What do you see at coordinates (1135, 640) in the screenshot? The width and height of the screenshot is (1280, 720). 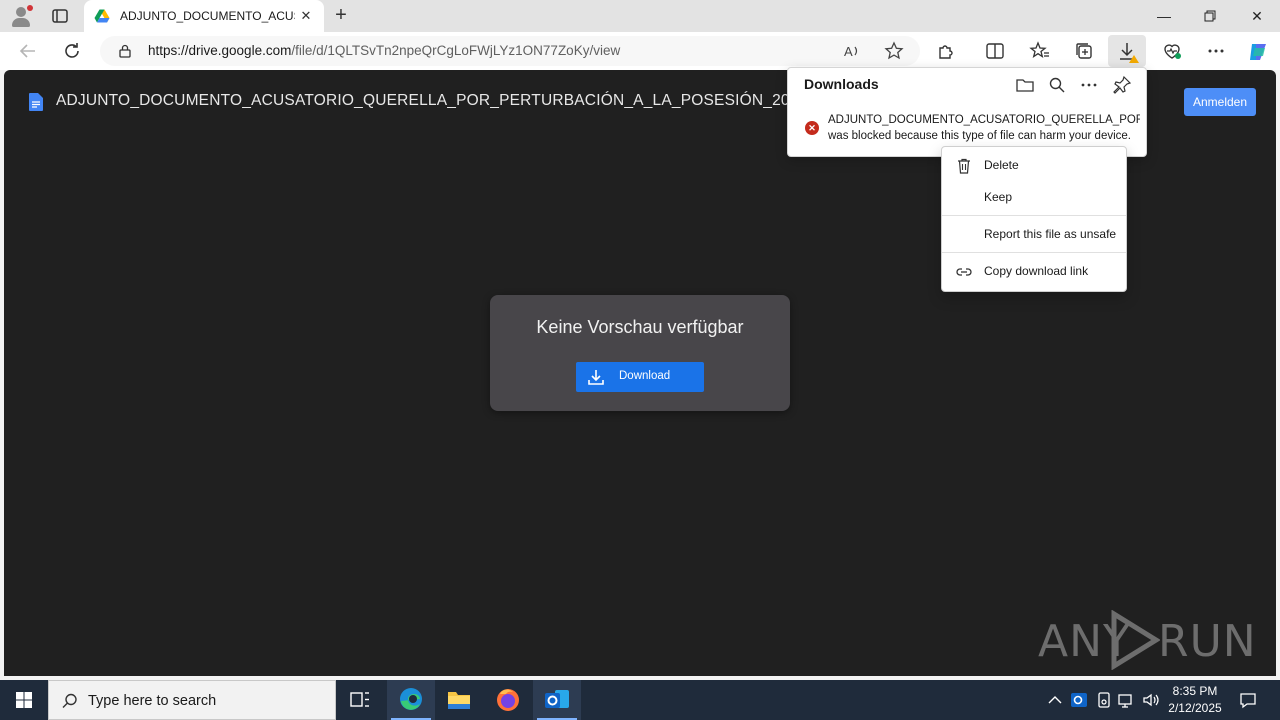 I see `play-logo-icon` at bounding box center [1135, 640].